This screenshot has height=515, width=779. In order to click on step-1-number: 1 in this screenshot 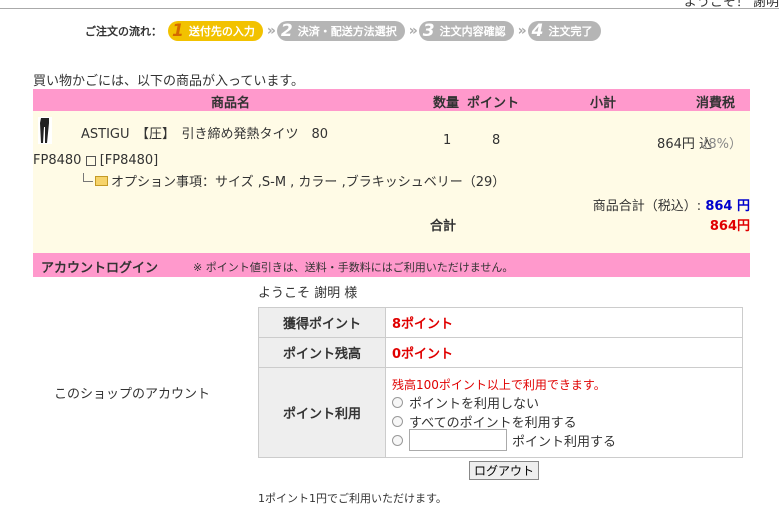, I will do `click(178, 31)`.